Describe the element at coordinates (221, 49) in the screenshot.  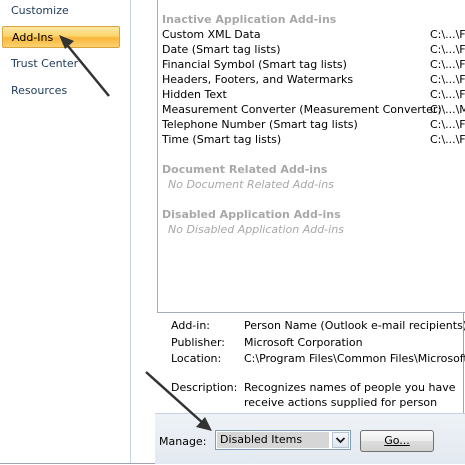
I see `addin-name: Date (Smart tag lists)` at that location.